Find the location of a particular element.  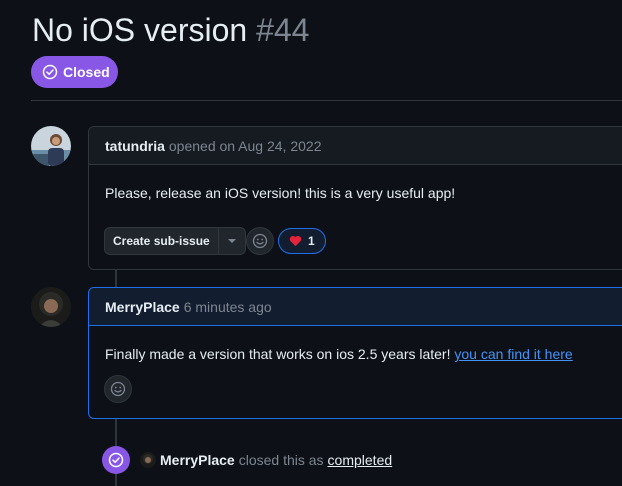

comment-meta: 6 minutes ago is located at coordinates (228, 307).